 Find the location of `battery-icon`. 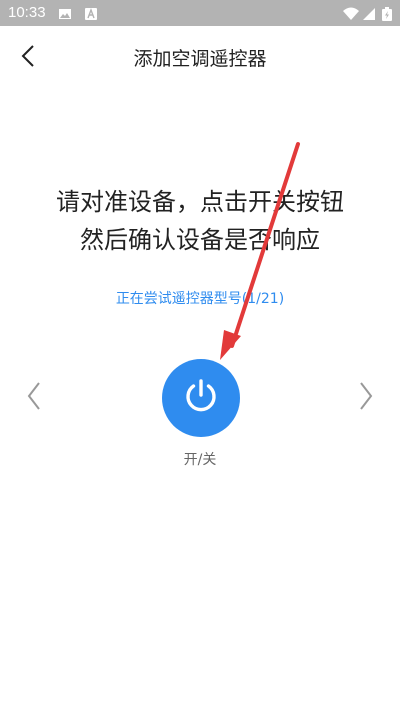

battery-icon is located at coordinates (387, 13).